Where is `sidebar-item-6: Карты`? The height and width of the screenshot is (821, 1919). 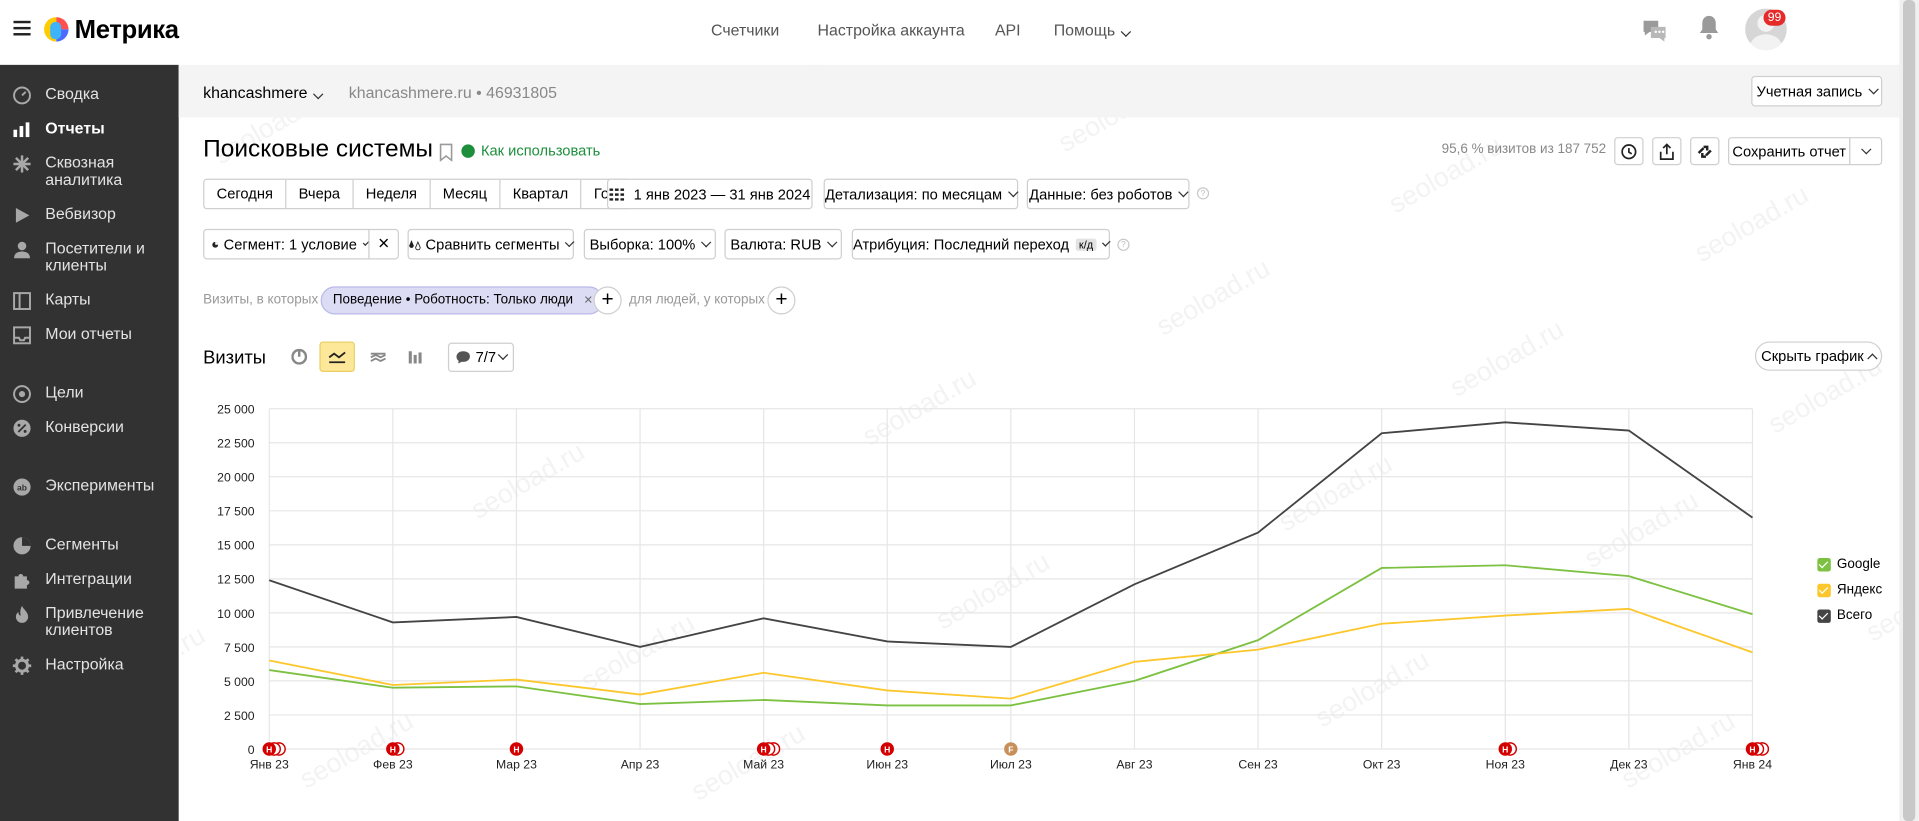
sidebar-item-6: Карты is located at coordinates (86, 301).